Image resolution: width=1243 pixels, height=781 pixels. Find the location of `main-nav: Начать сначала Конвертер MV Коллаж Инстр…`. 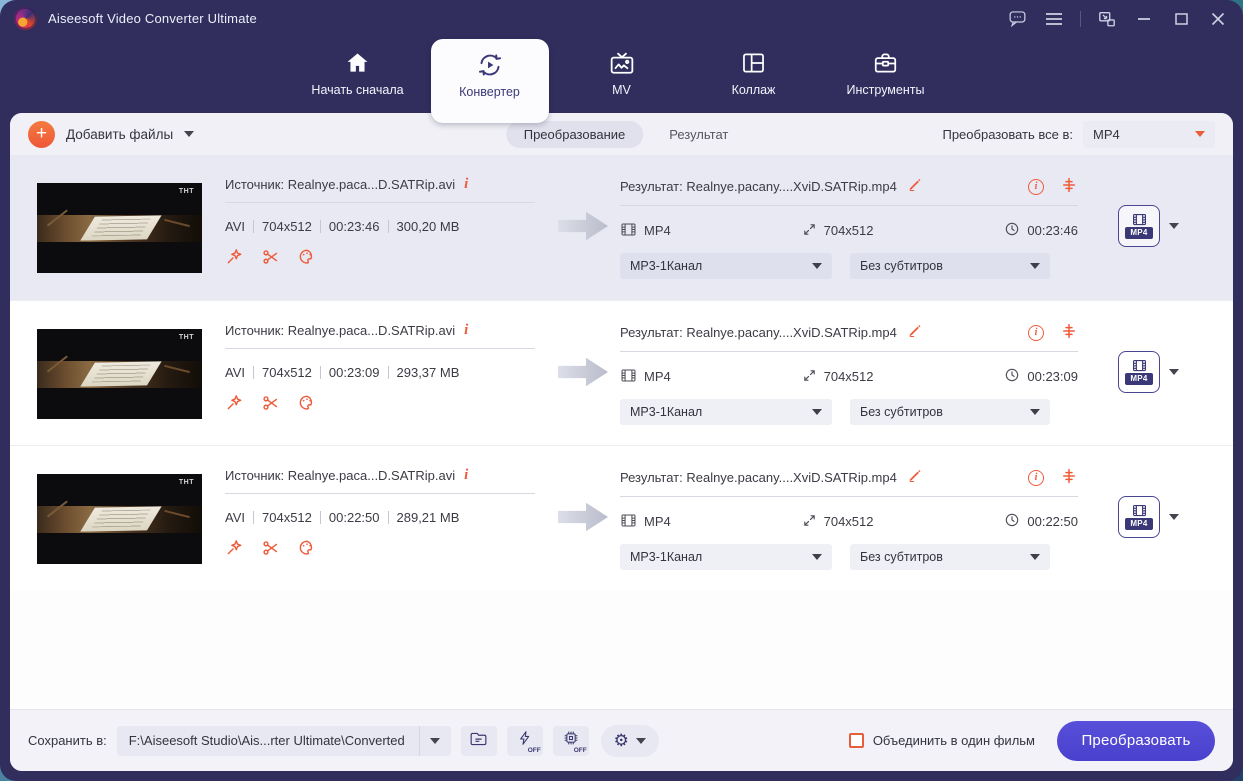

main-nav: Начать сначала Конвертер MV Коллаж Инстр… is located at coordinates (621, 80).